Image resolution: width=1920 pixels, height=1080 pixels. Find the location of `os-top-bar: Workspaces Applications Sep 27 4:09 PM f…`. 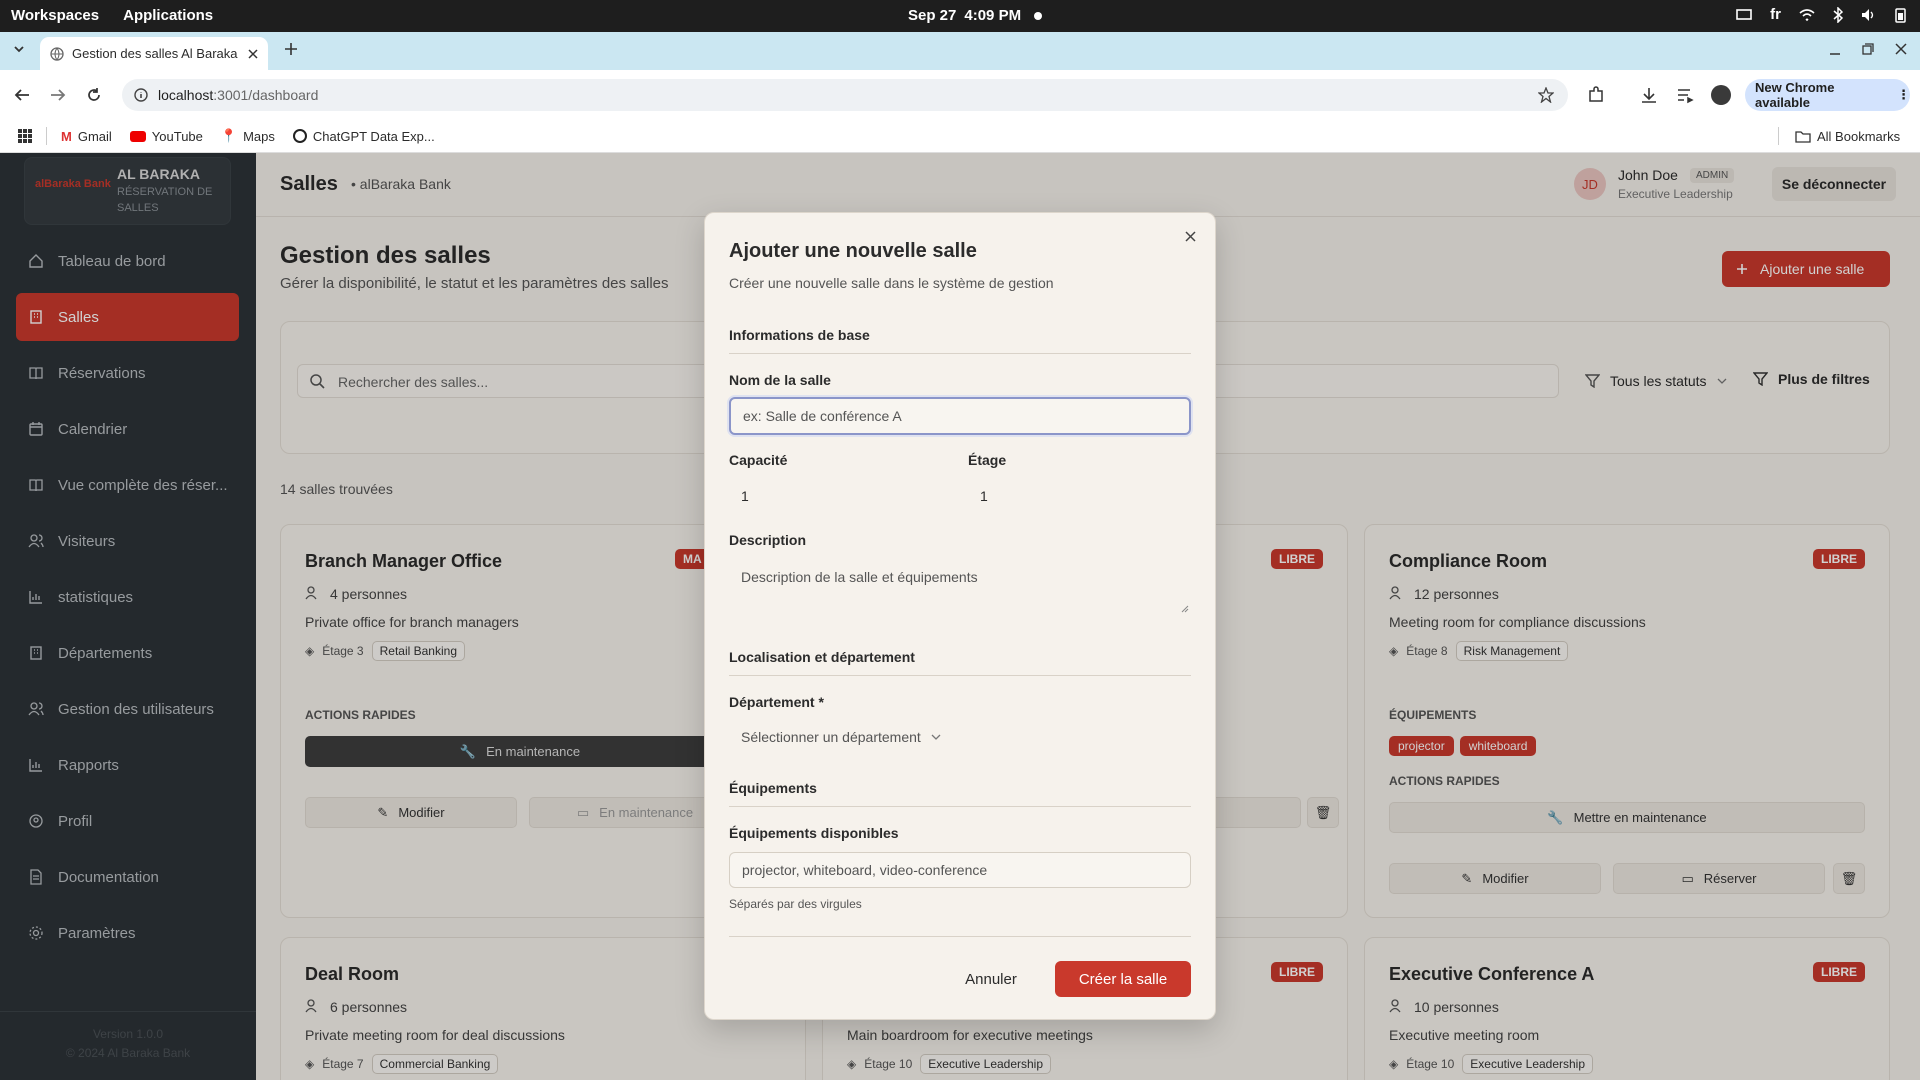

os-top-bar: Workspaces Applications Sep 27 4:09 PM f… is located at coordinates (960, 16).